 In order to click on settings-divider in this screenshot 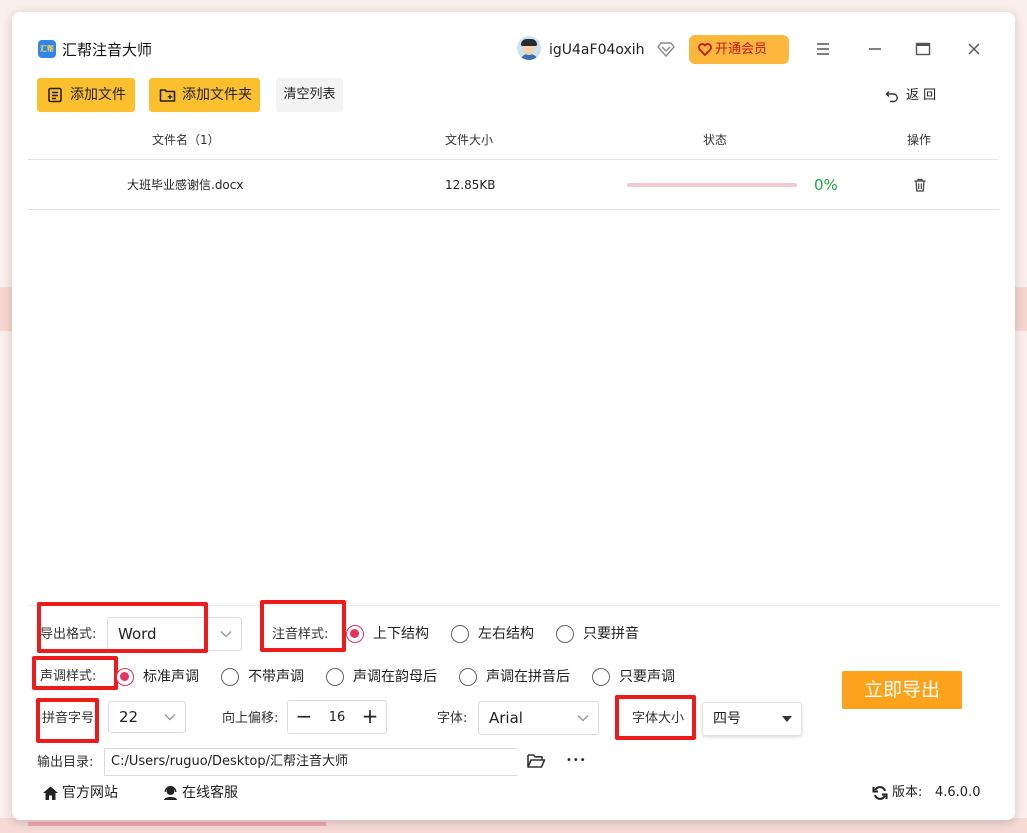, I will do `click(513, 605)`.